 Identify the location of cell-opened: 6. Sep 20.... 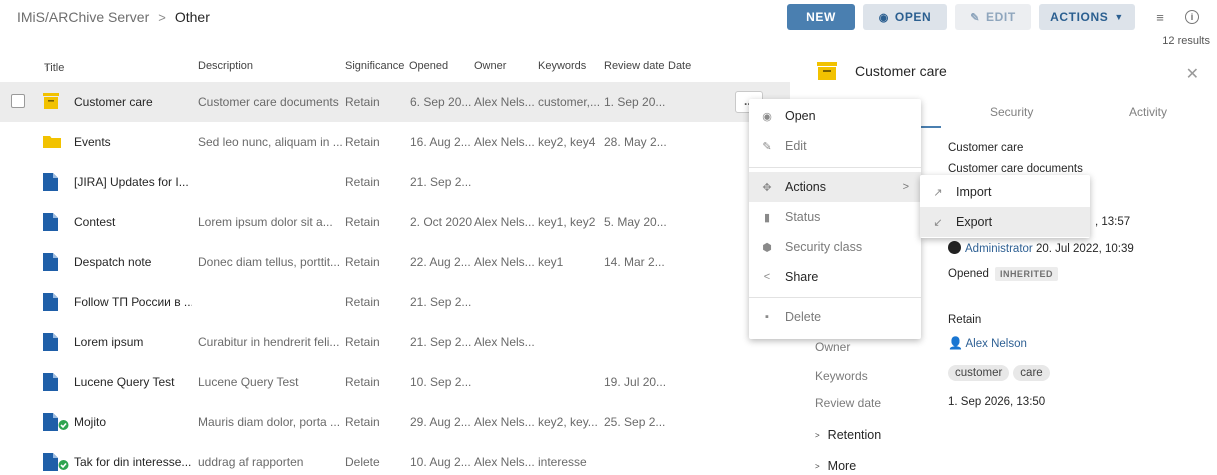
(441, 102).